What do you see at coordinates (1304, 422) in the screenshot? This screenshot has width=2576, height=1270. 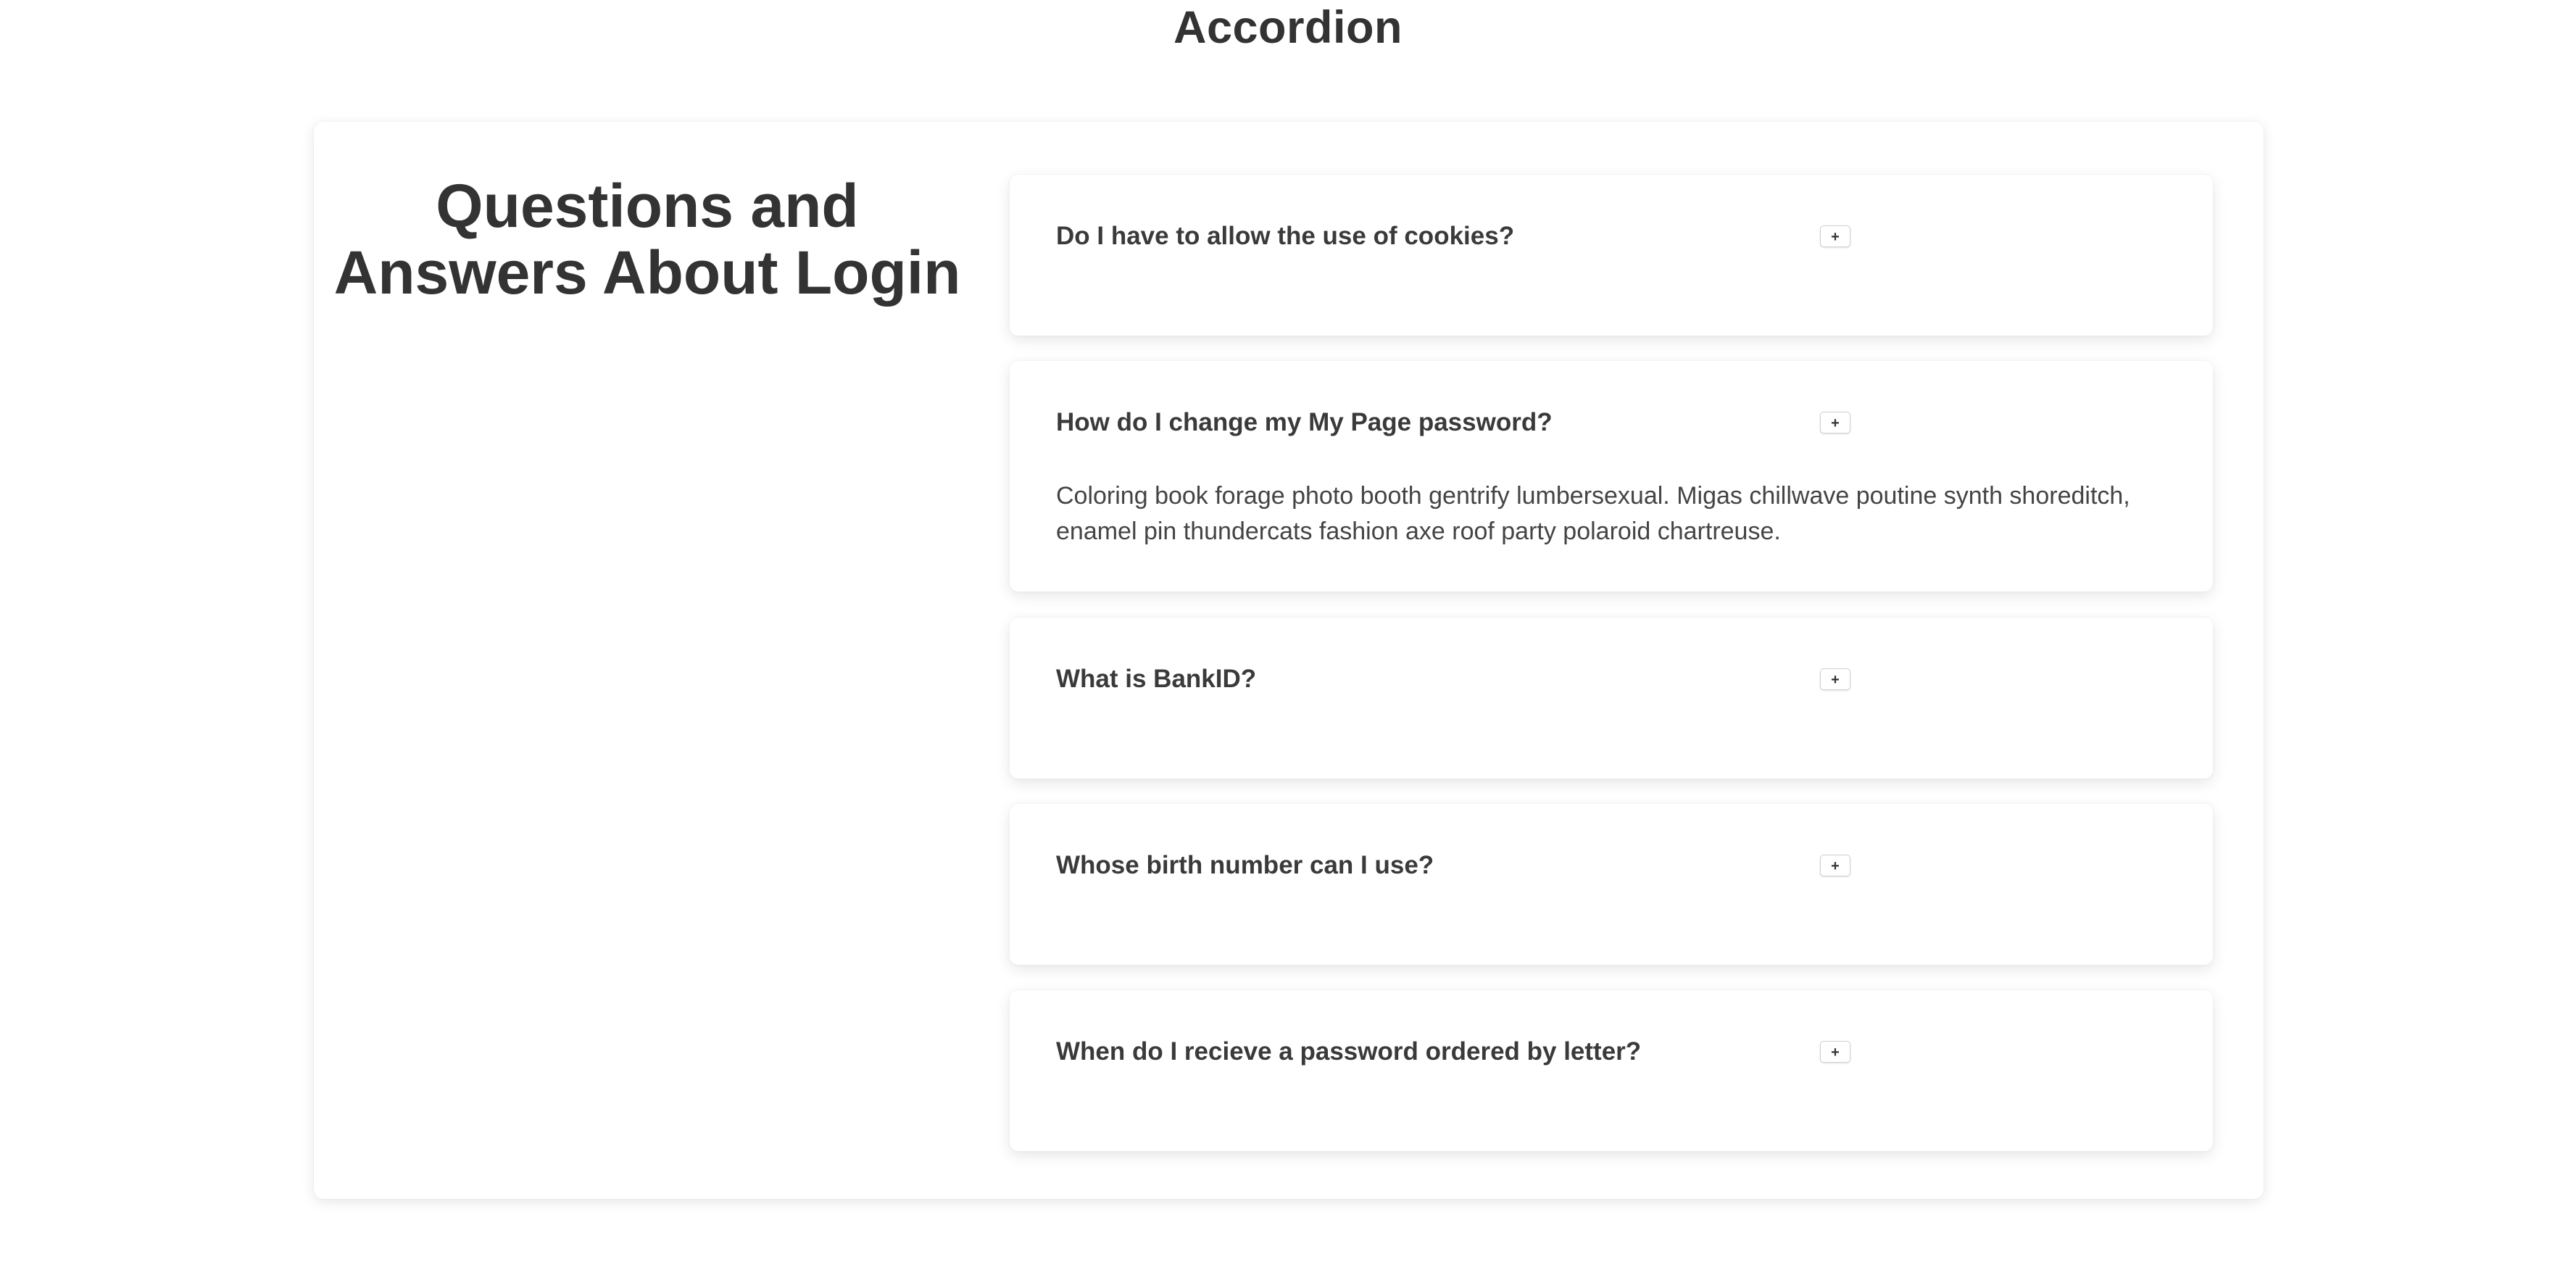 I see `accordion-question: How do I change my My Page password?` at bounding box center [1304, 422].